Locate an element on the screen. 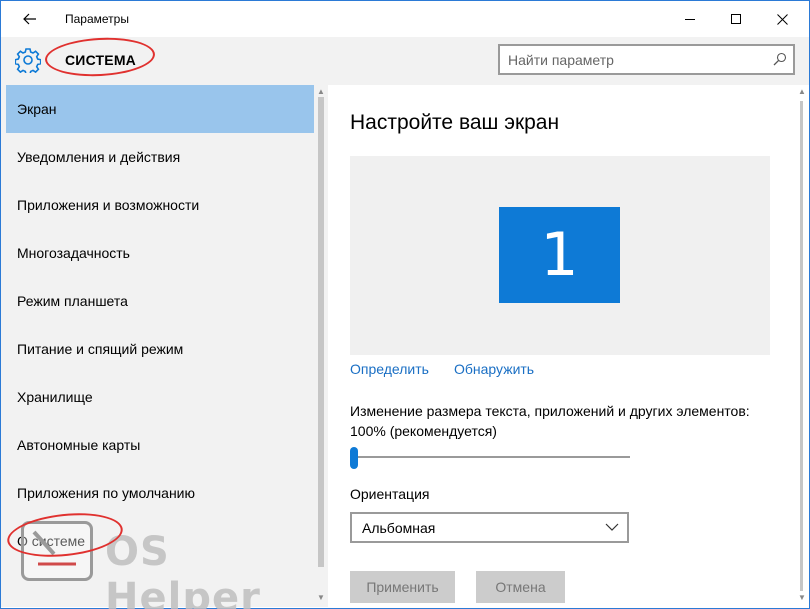 The image size is (810, 609). sidebar-item-label: Уведомления и действия is located at coordinates (99, 157).